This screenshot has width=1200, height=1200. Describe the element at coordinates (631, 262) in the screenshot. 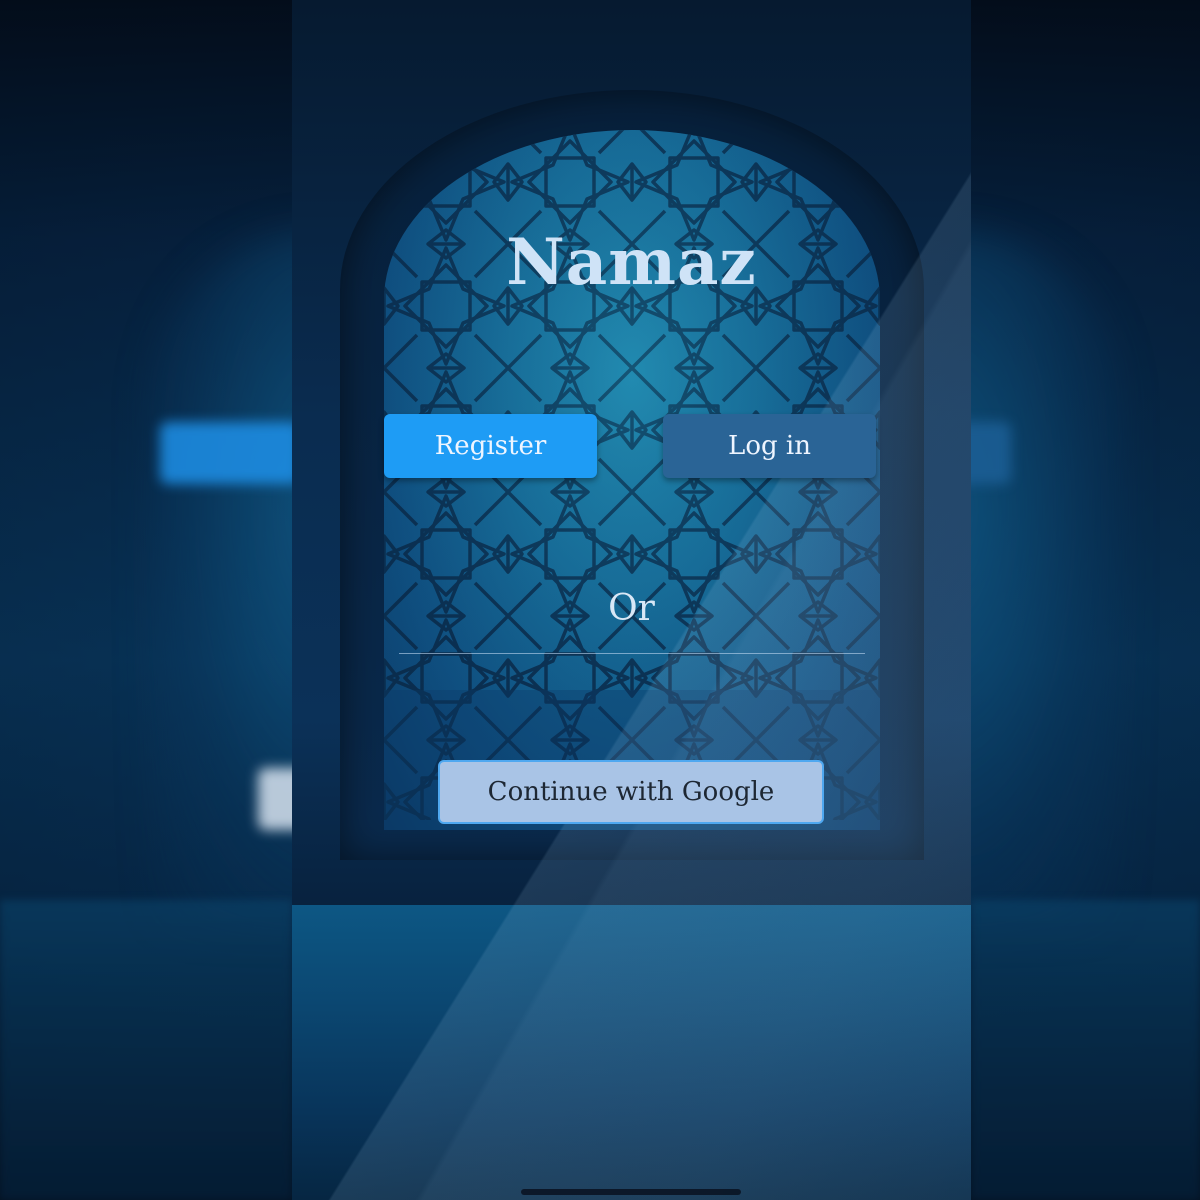

I see `app-title: Namaz` at that location.